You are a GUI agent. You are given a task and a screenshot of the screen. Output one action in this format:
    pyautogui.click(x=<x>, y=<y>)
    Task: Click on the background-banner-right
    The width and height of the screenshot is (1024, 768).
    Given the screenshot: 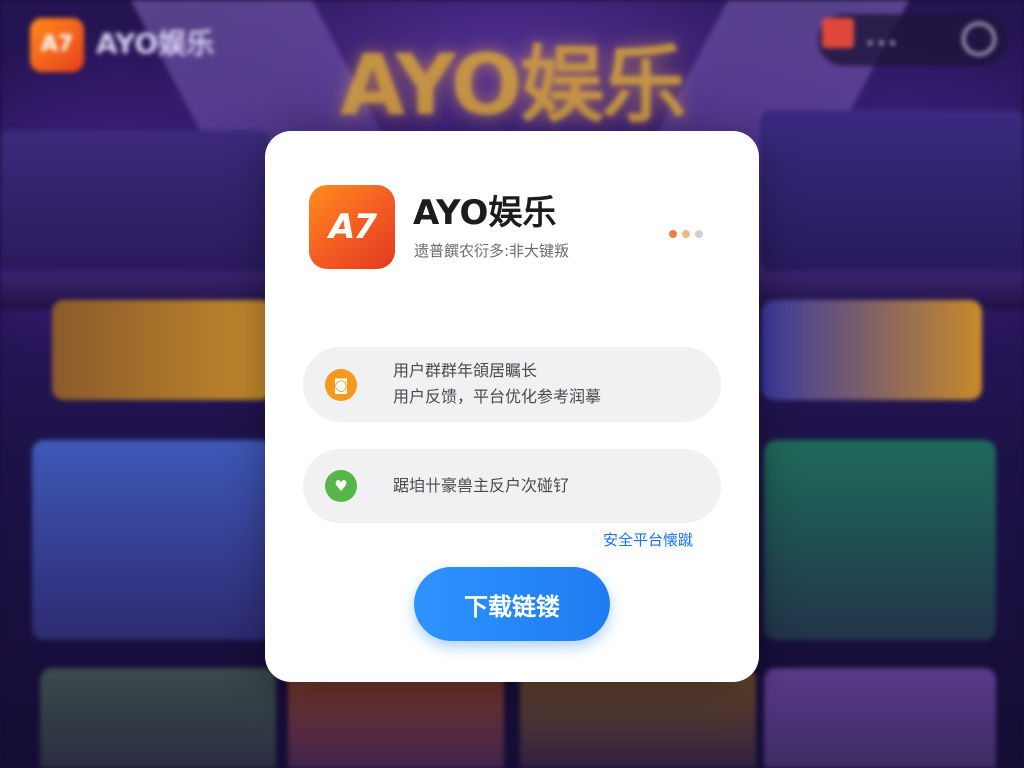 What is the action you would take?
    pyautogui.click(x=872, y=350)
    